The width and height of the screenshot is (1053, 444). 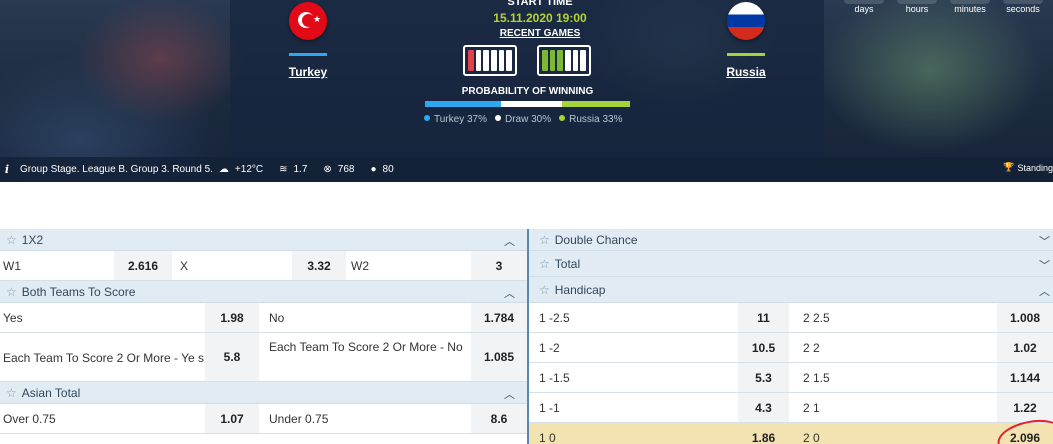 I want to click on away-team: Russia, so click(x=746, y=40).